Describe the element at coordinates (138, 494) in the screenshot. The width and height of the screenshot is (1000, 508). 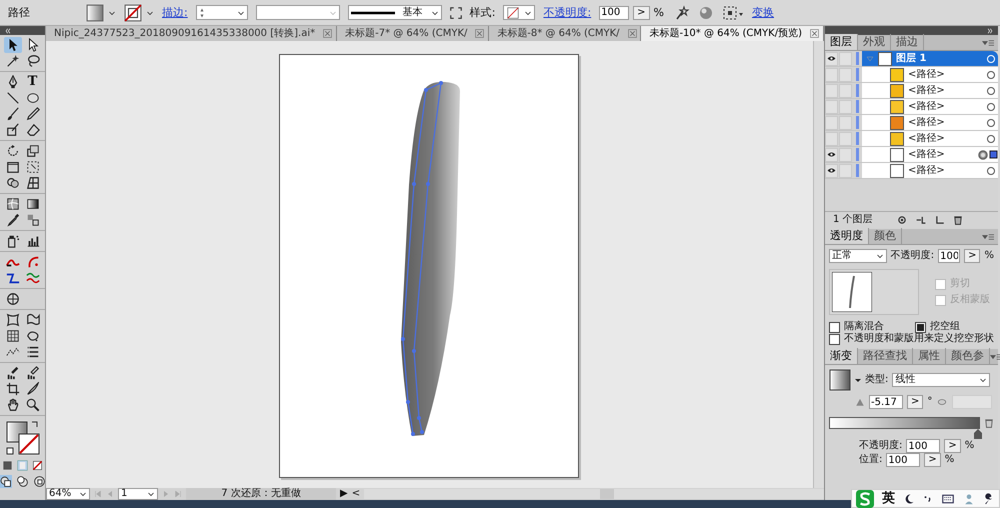
I see `page-dropdown: 1` at that location.